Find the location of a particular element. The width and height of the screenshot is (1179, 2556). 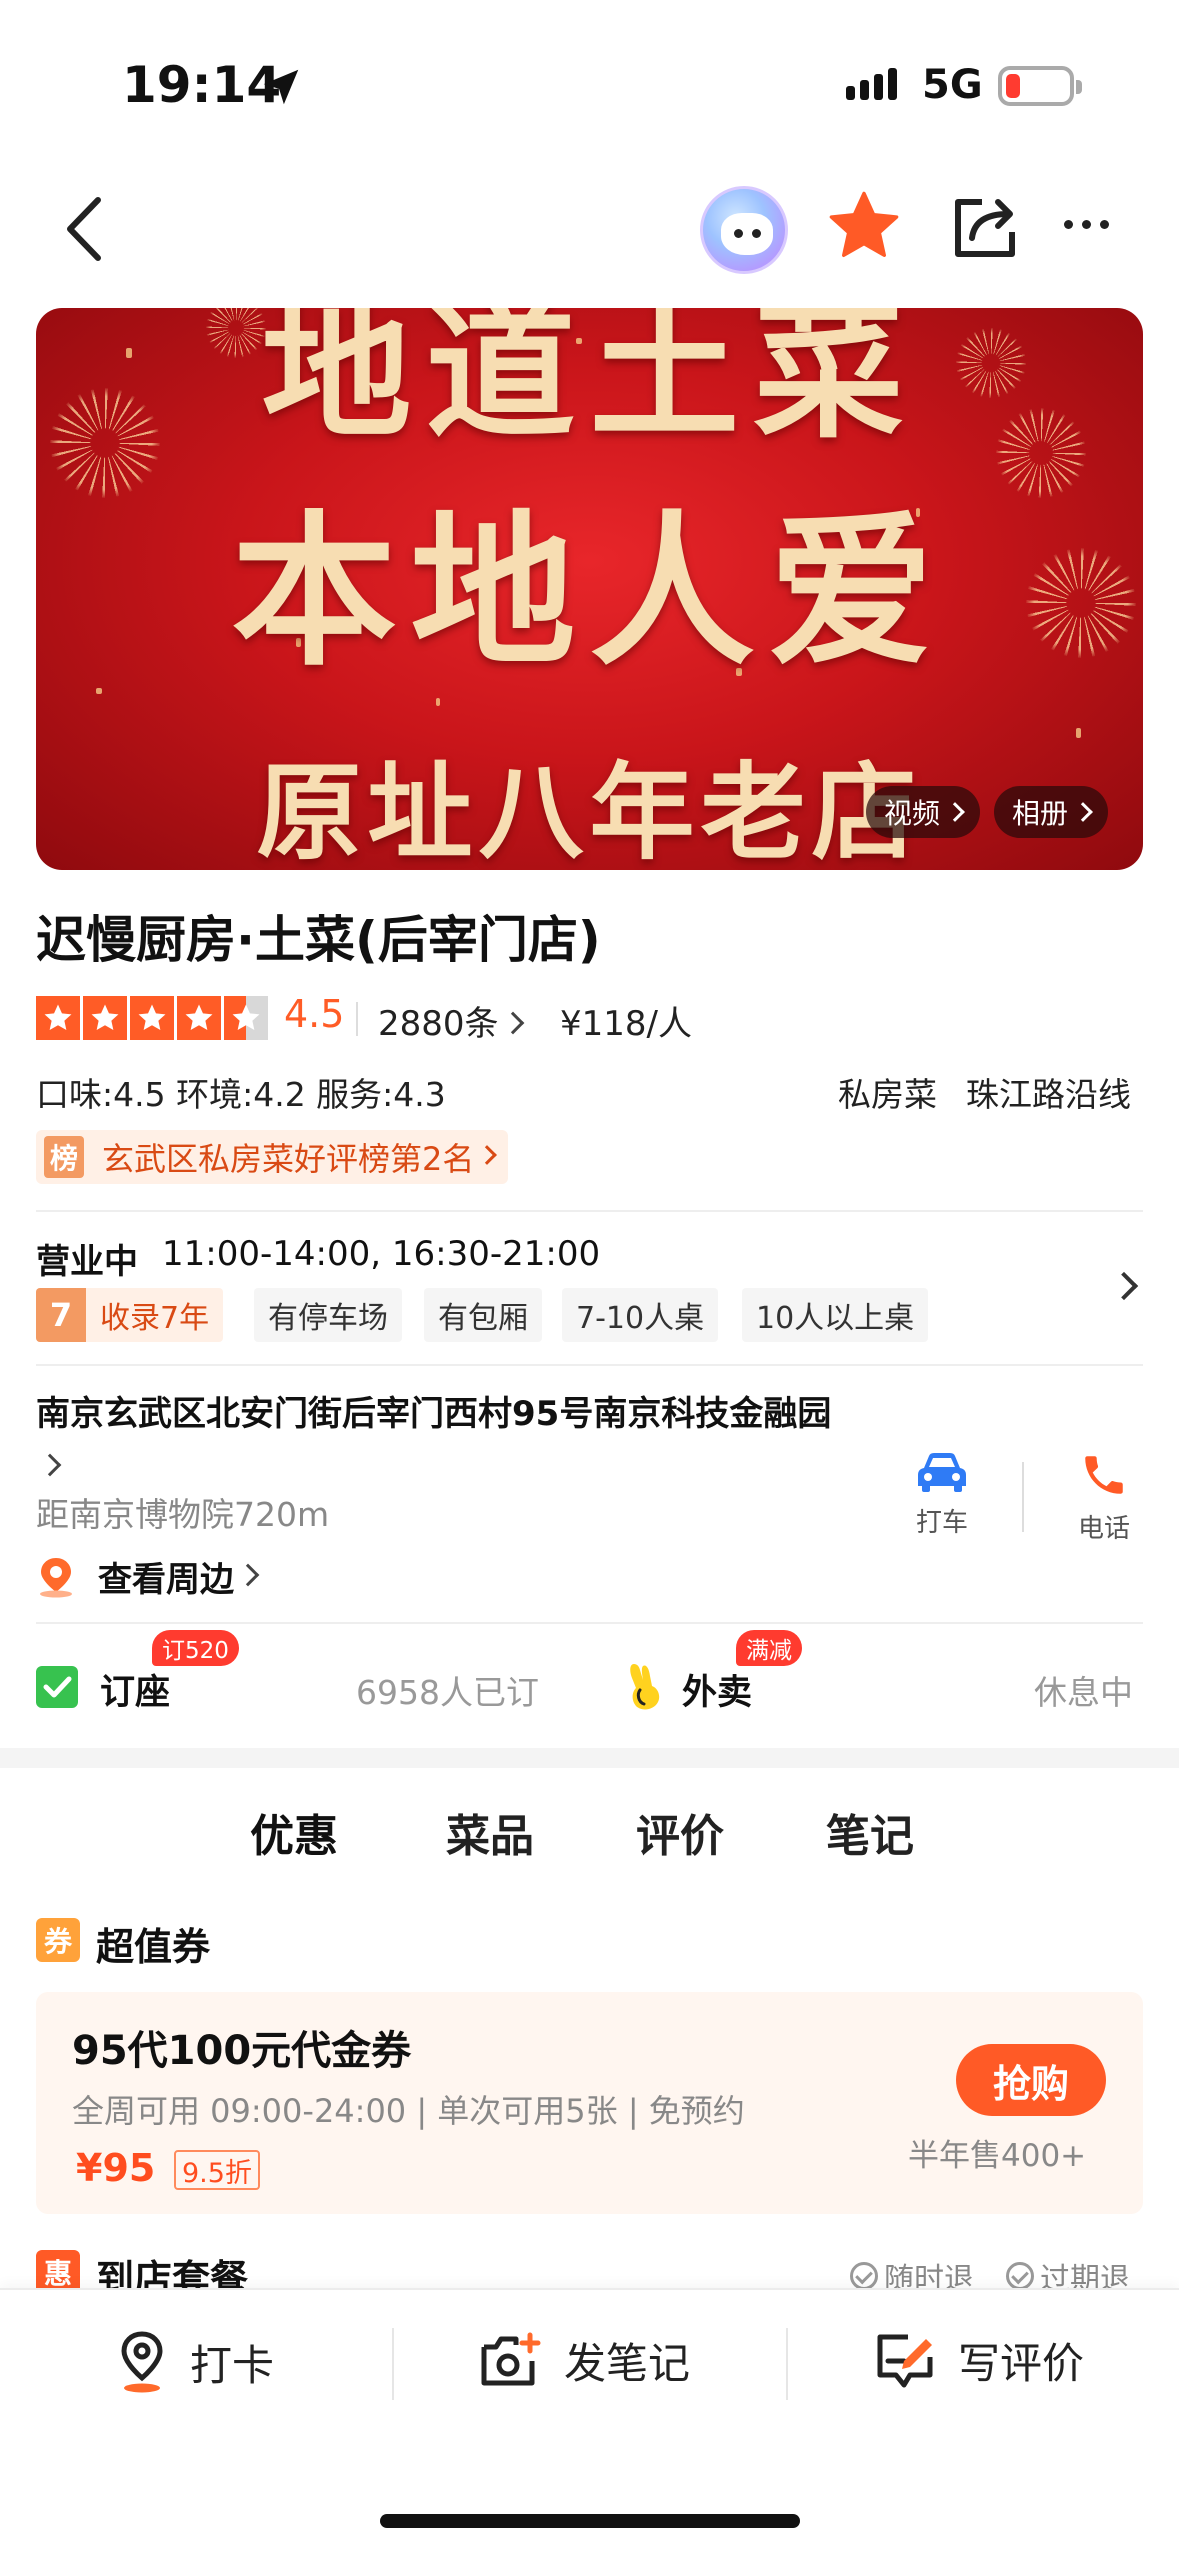

review-count: 2880条 is located at coordinates (438, 1024).